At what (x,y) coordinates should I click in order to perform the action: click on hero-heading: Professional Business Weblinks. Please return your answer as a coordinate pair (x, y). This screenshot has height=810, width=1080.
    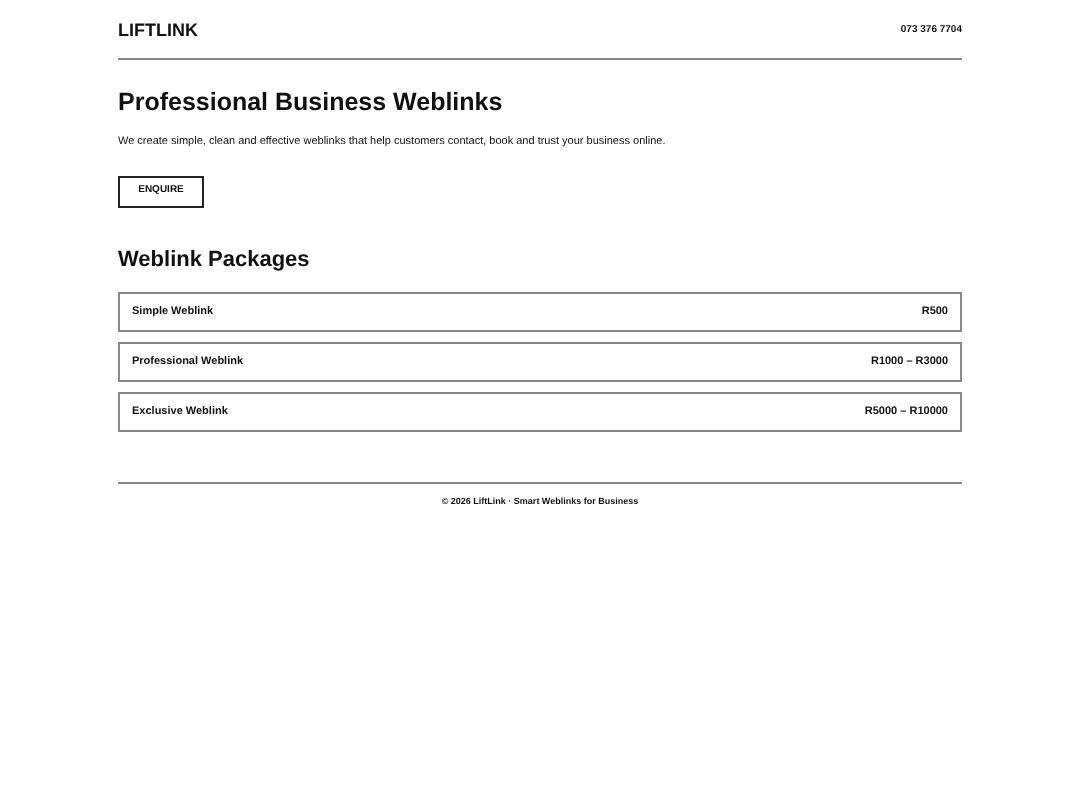
    Looking at the image, I should click on (311, 102).